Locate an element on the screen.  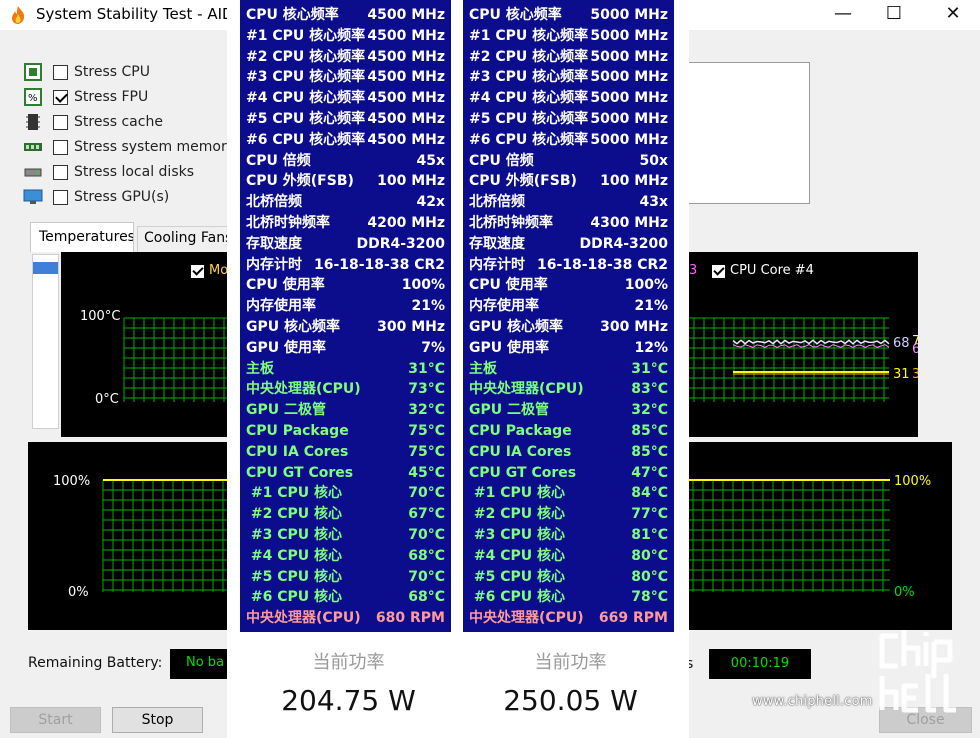
sensor-row: #2 CPU 核心频率 4500 MHz is located at coordinates (345, 57).